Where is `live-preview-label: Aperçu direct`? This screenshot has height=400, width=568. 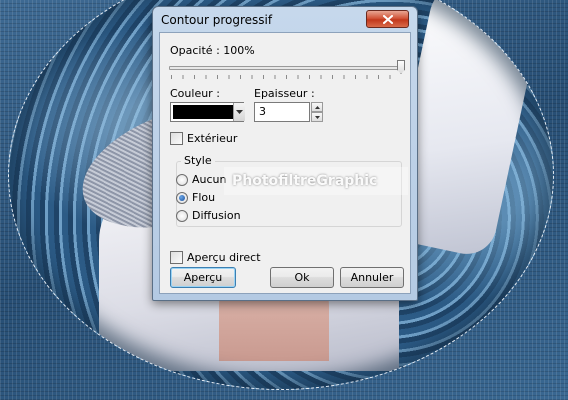
live-preview-label: Aperçu direct is located at coordinates (224, 257).